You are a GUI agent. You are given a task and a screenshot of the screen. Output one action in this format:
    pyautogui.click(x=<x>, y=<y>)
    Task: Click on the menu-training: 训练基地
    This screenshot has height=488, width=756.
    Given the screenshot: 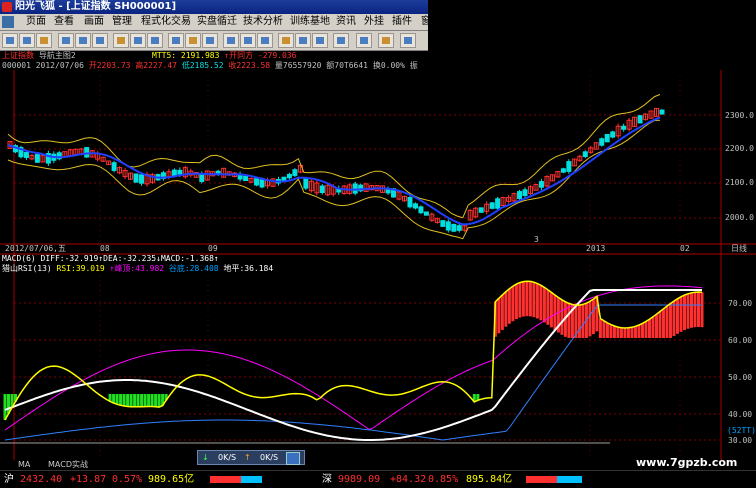 What is the action you would take?
    pyautogui.click(x=310, y=22)
    